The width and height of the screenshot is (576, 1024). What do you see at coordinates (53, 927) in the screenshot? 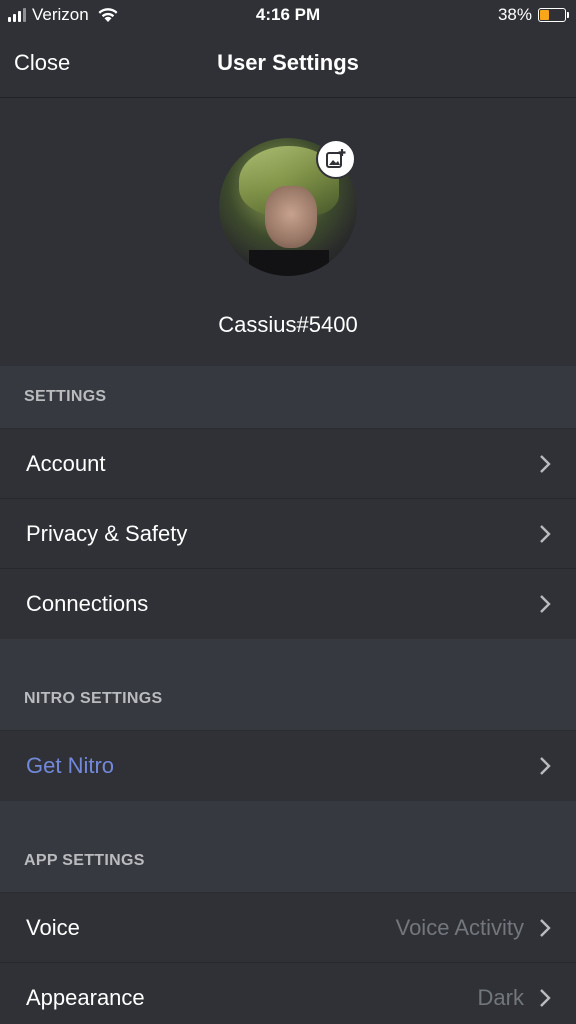
I see `row-label: Voice` at bounding box center [53, 927].